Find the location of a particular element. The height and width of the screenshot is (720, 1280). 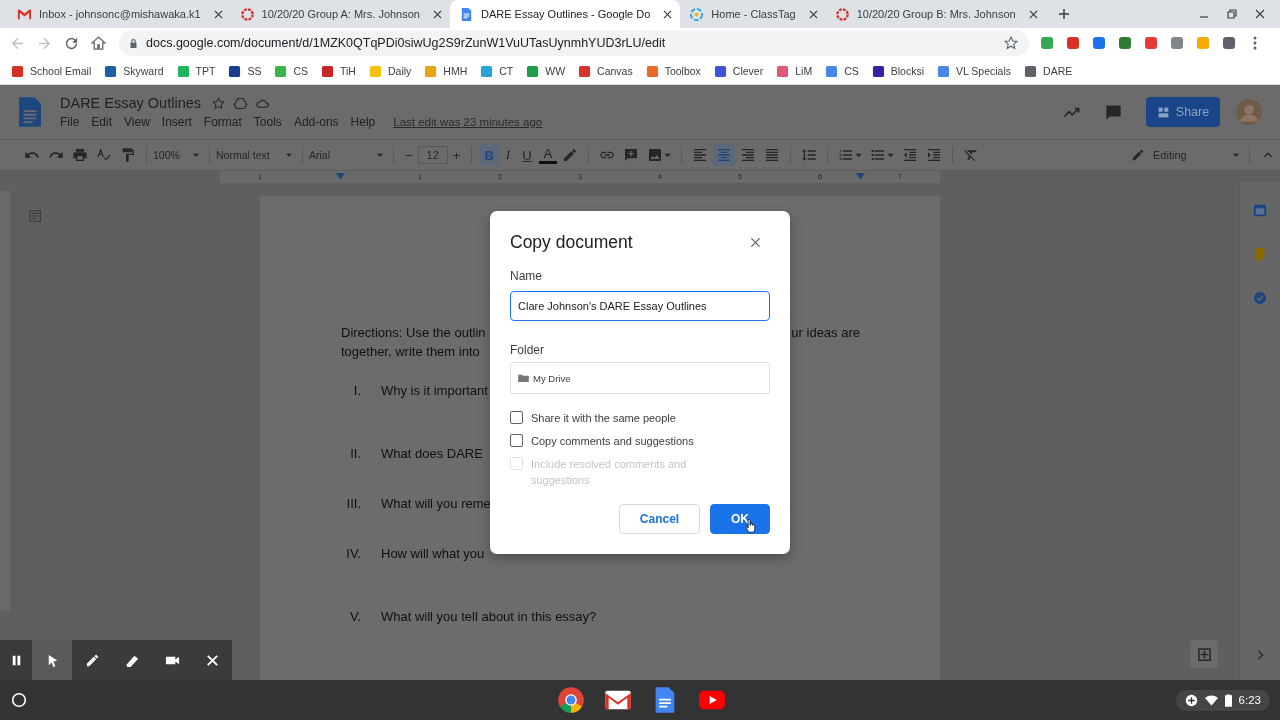

line-spacing-icon is located at coordinates (809, 155).